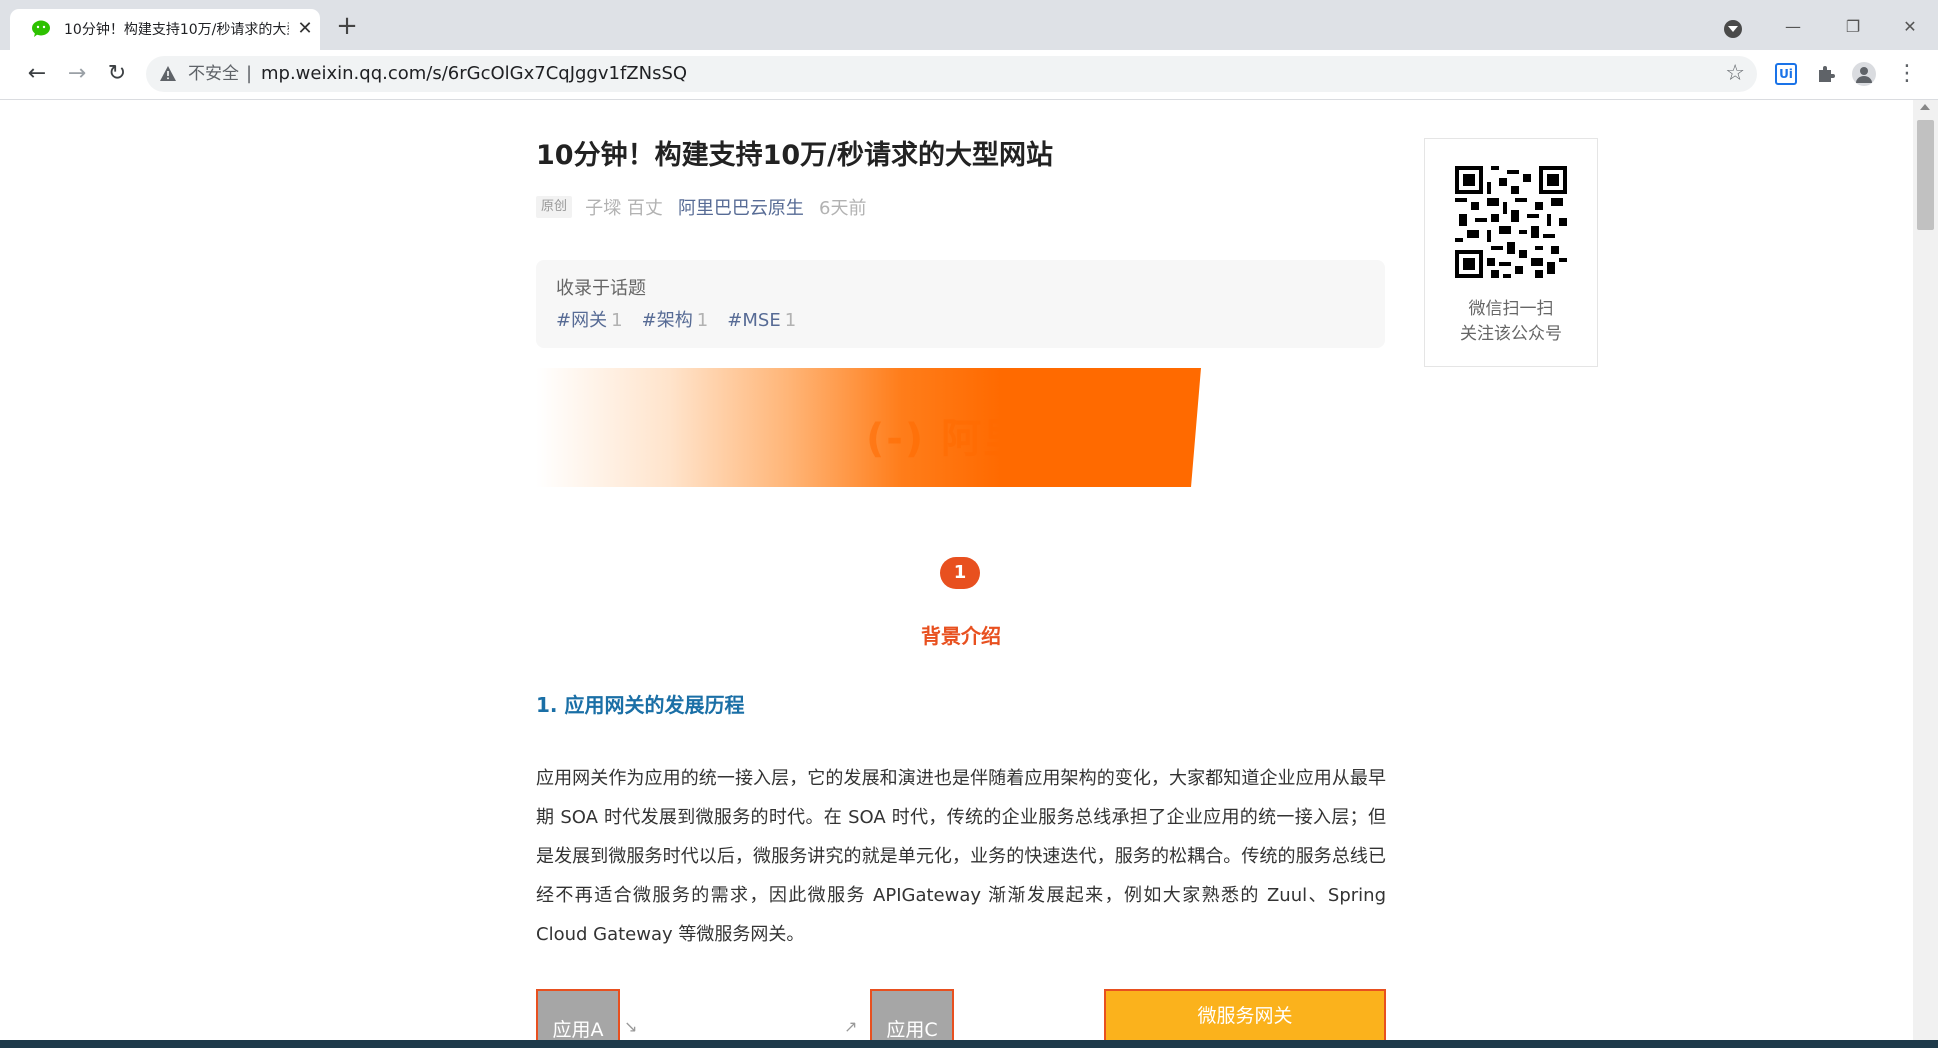  Describe the element at coordinates (37, 75) in the screenshot. I see `back-button: ←` at that location.